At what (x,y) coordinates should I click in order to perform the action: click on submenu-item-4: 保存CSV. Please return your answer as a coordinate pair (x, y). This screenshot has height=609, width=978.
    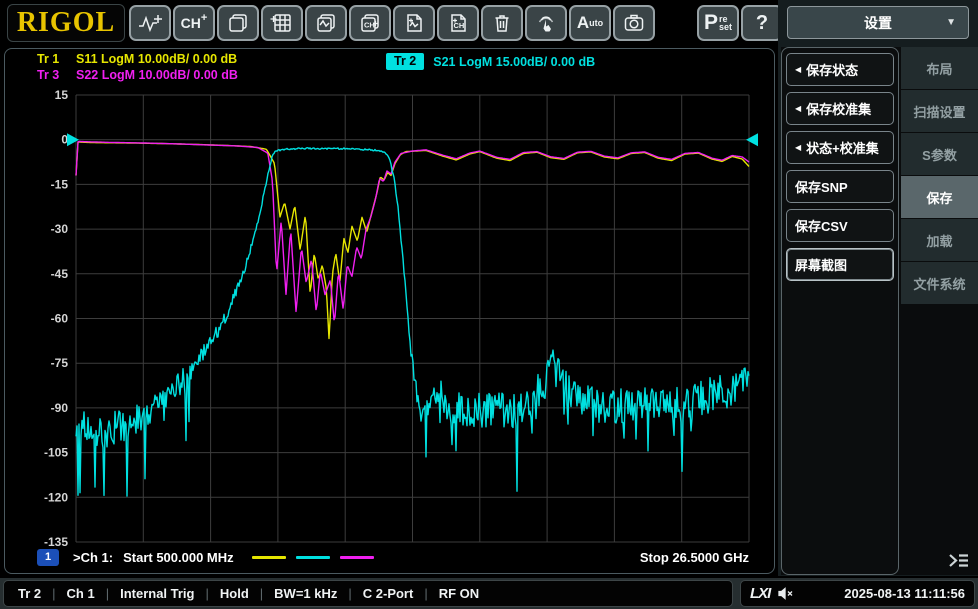
    Looking at the image, I should click on (840, 225).